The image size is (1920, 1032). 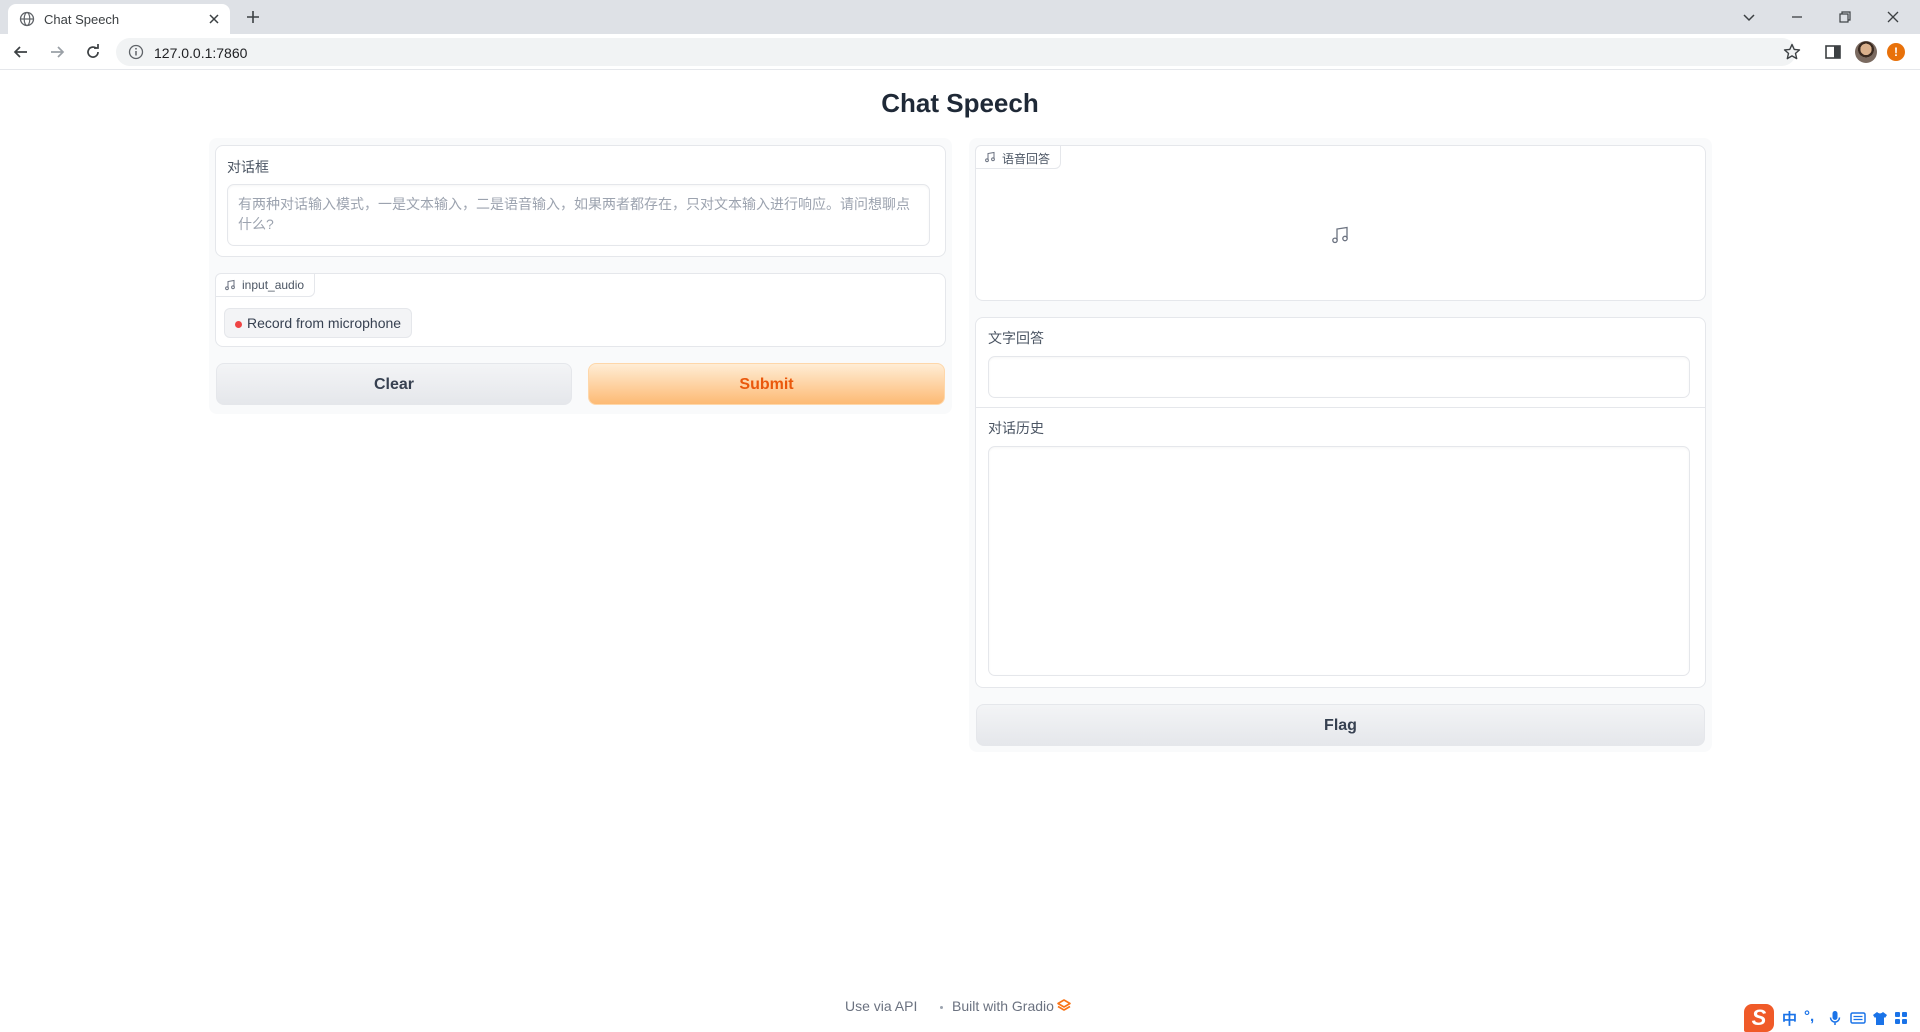 I want to click on globe-icon, so click(x=27, y=19).